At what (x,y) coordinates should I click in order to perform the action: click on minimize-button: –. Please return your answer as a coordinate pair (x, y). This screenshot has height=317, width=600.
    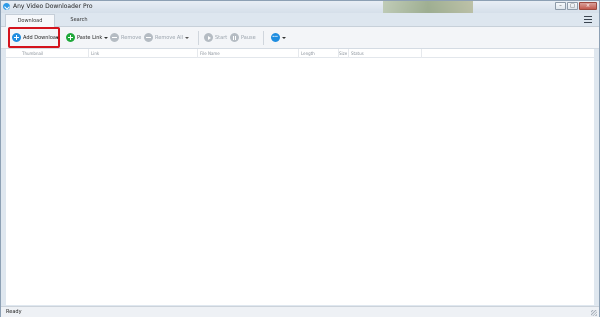
    Looking at the image, I should click on (560, 6).